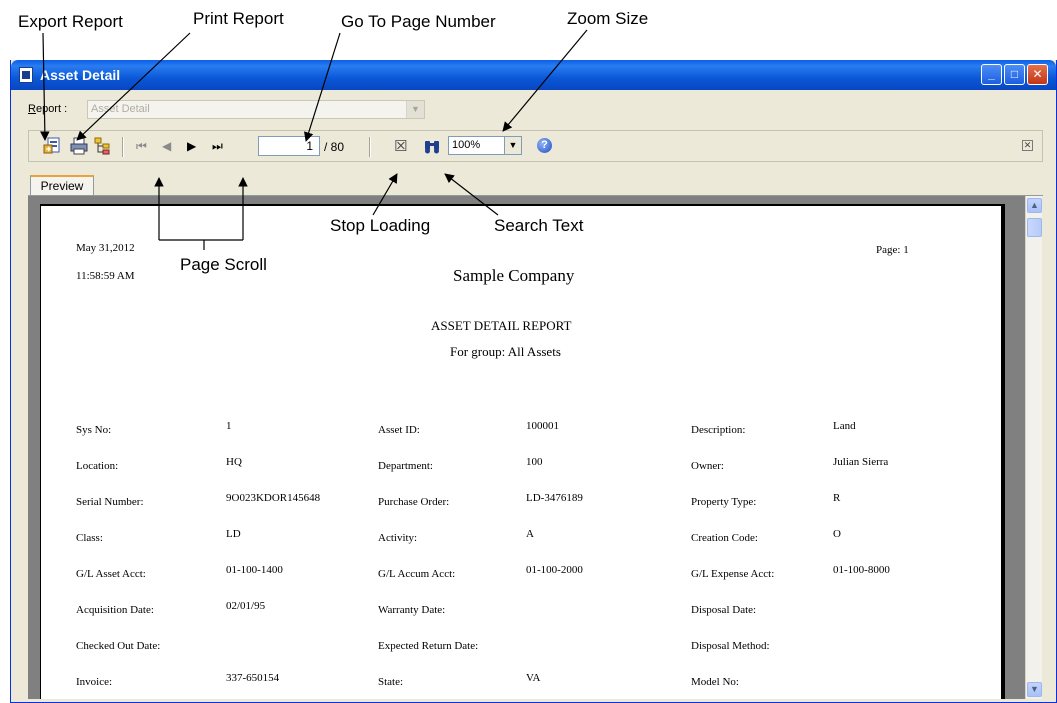 This screenshot has width=1057, height=703. I want to click on field-value: 01-100-2000, so click(554, 570).